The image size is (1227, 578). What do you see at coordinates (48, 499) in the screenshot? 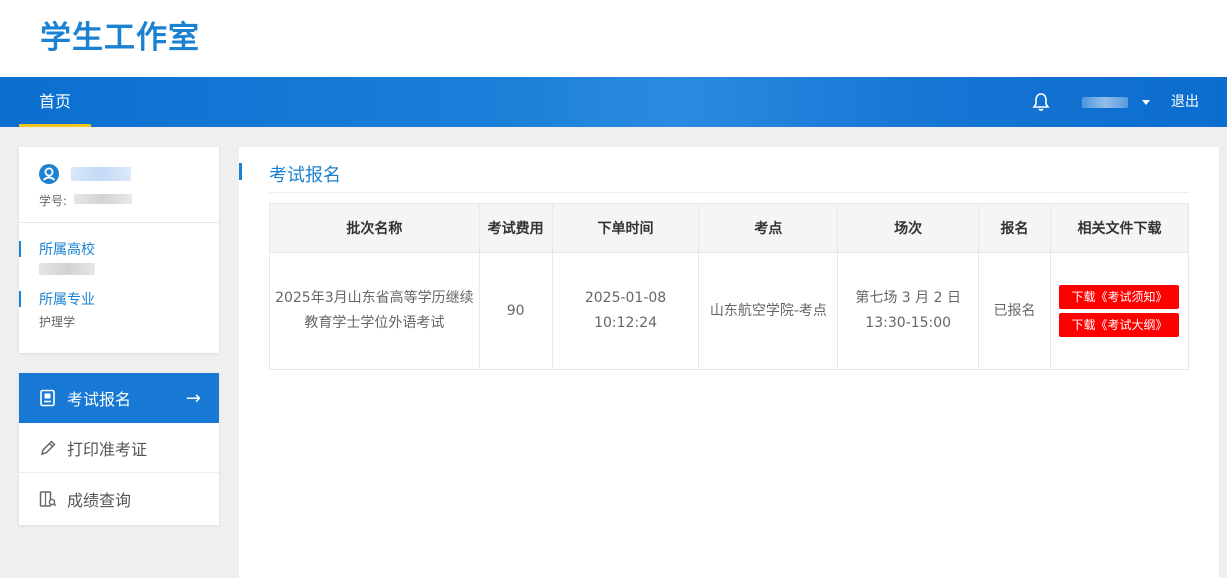
I see `score-search-icon` at bounding box center [48, 499].